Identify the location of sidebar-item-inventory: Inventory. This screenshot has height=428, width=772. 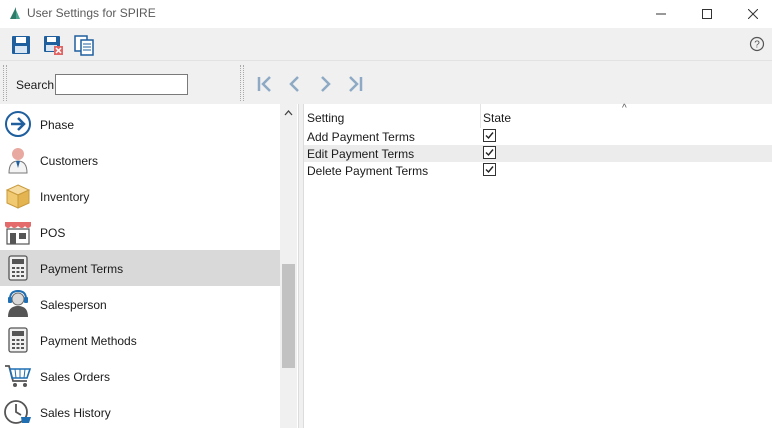
(140, 196).